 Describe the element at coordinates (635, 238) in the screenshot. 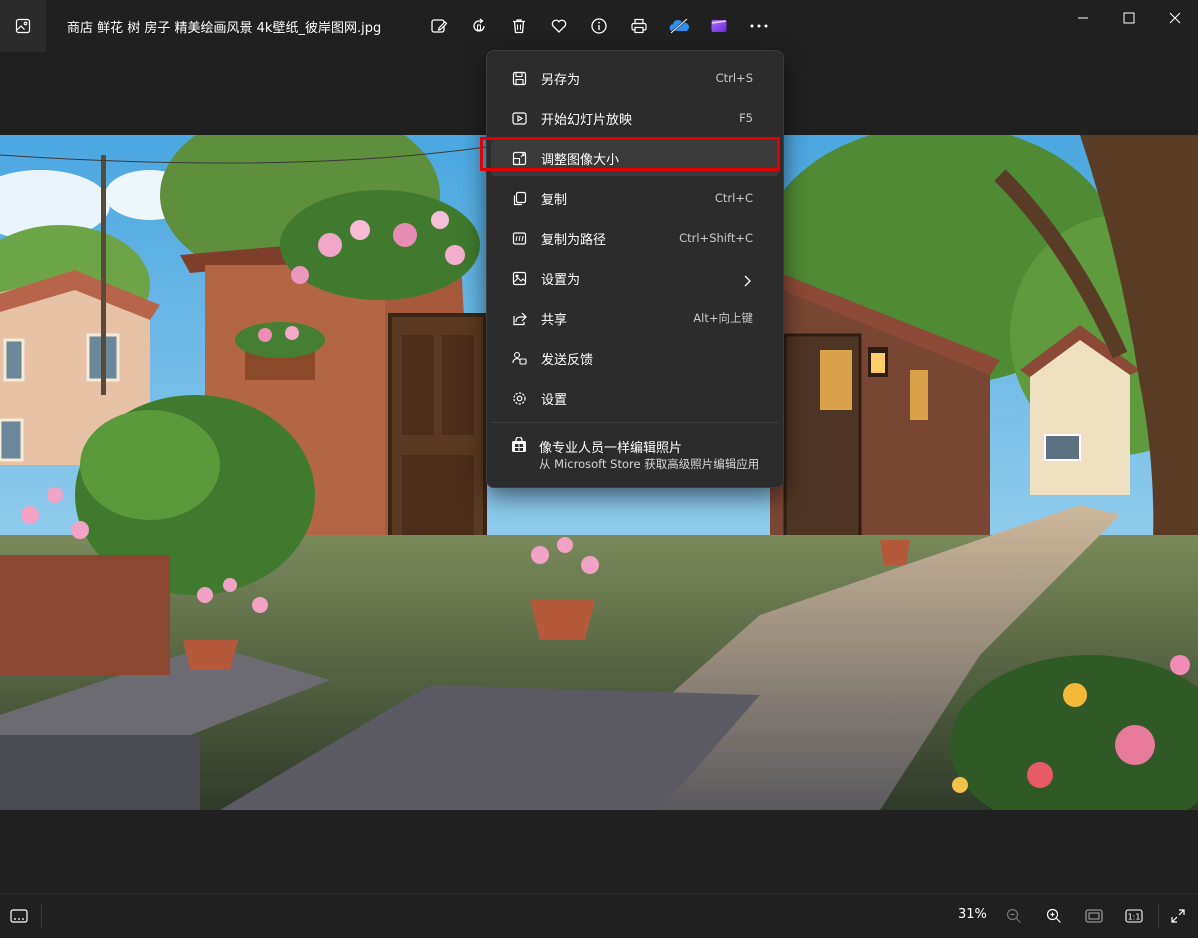

I see `menu-item-copy-path: 复制为路径 Ctrl+Shift+C` at that location.